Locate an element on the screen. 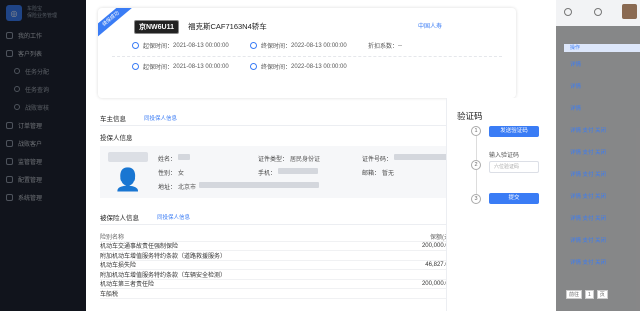 The width and height of the screenshot is (640, 311). idtype-field: 证件类型： 居民身份证 is located at coordinates (289, 158).